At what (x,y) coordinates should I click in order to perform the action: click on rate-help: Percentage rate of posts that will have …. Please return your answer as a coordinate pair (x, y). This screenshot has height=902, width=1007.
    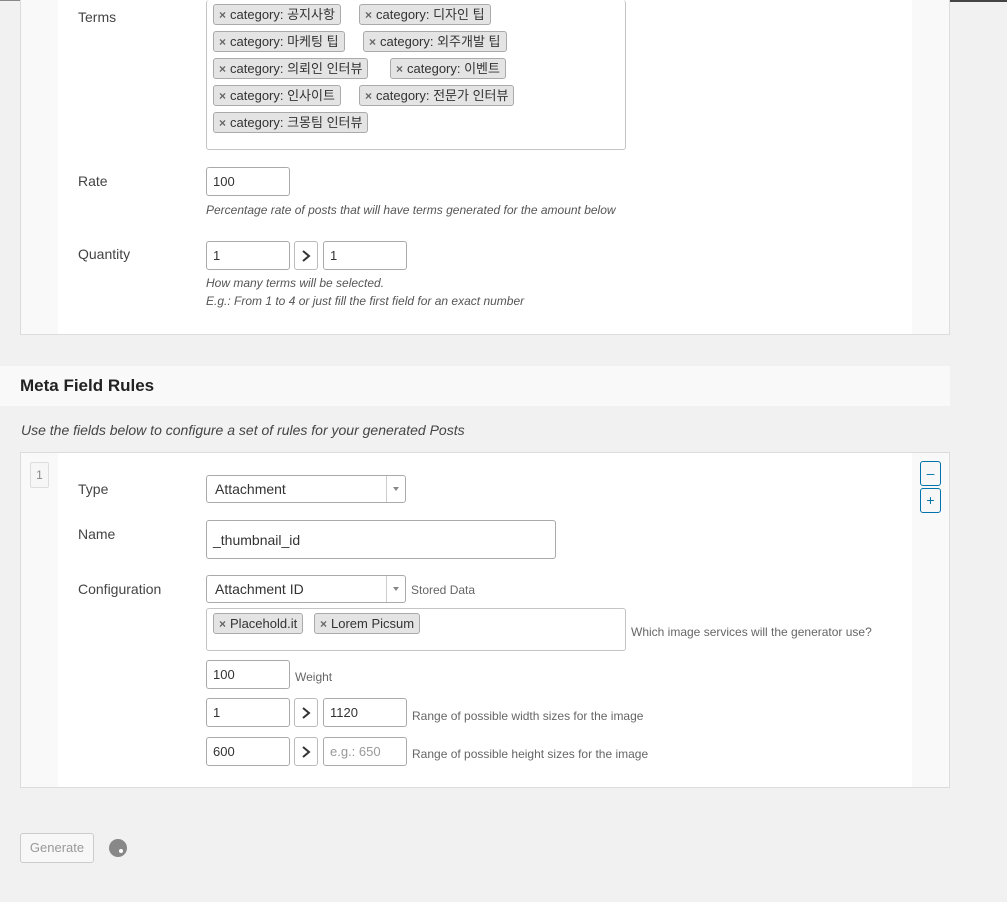
    Looking at the image, I should click on (411, 210).